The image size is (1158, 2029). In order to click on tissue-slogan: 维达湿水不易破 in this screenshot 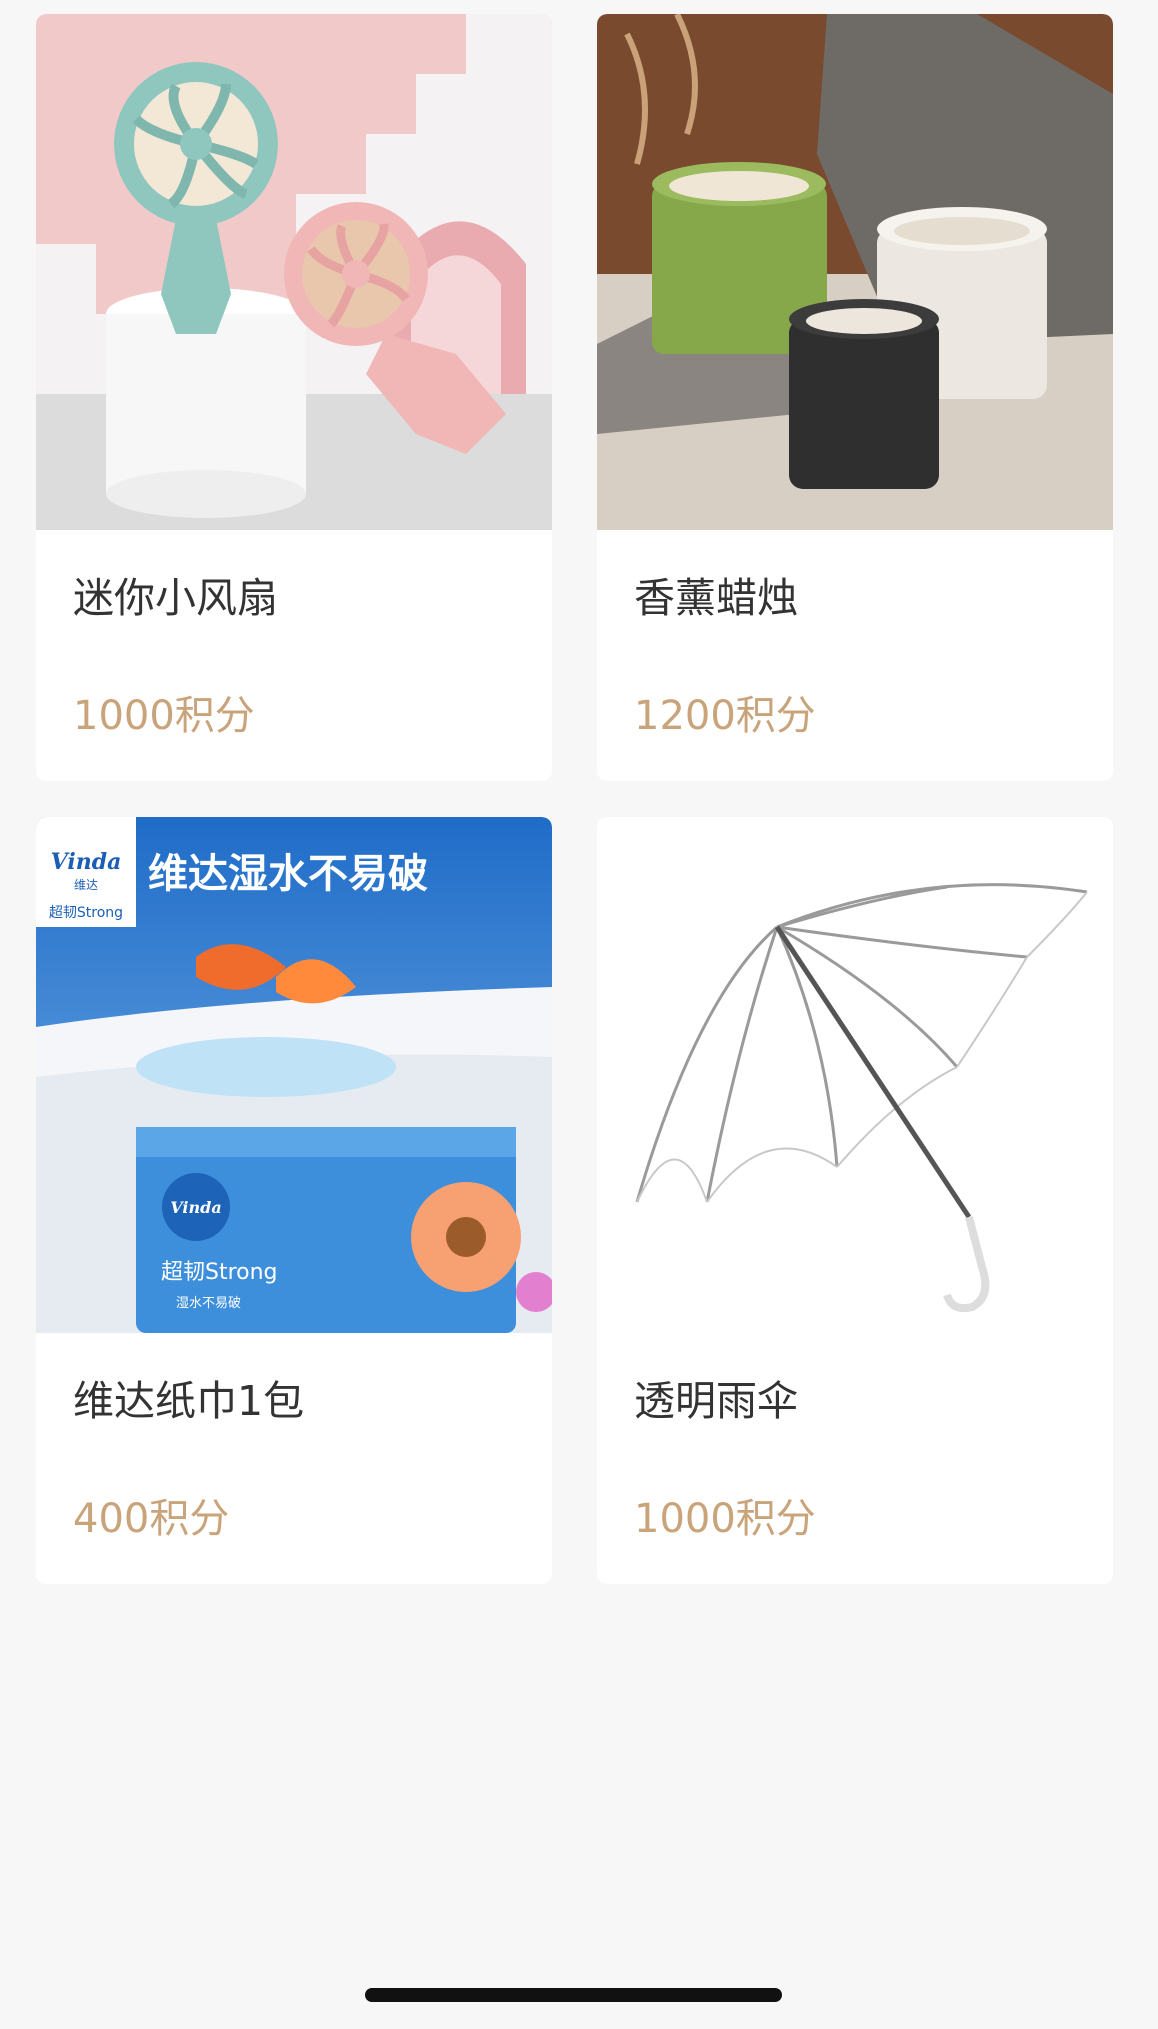, I will do `click(288, 874)`.